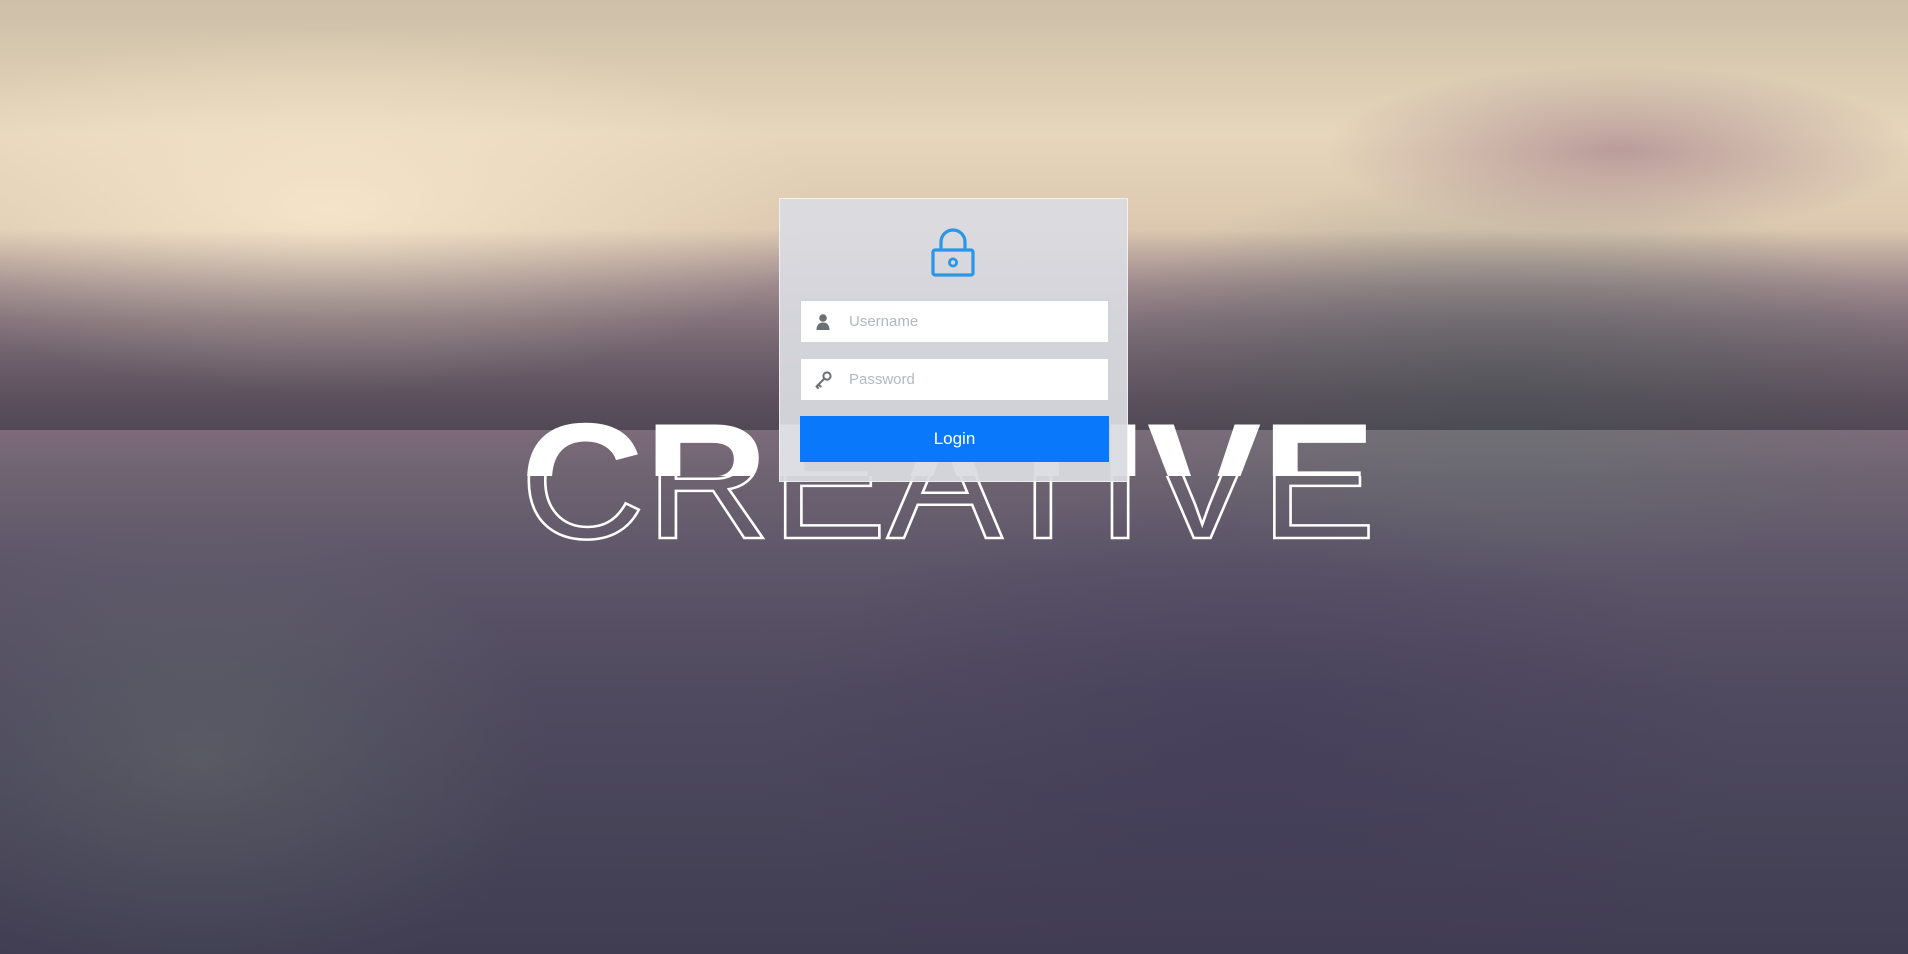 This screenshot has height=954, width=1908. Describe the element at coordinates (823, 380) in the screenshot. I see `key-icon` at that location.